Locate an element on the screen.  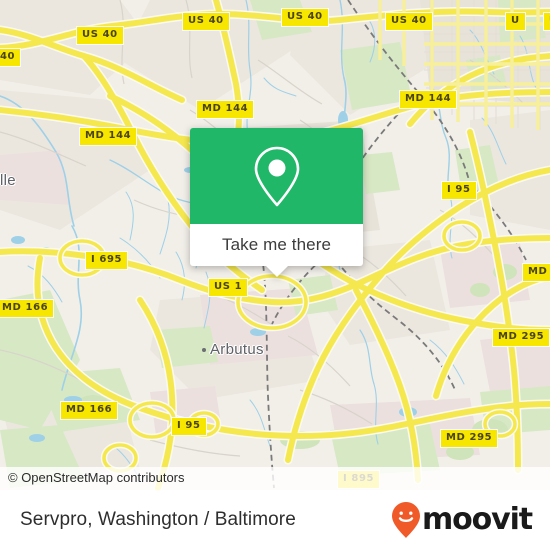
page-title: Servpro, Washington / Baltimore is located at coordinates (158, 519).